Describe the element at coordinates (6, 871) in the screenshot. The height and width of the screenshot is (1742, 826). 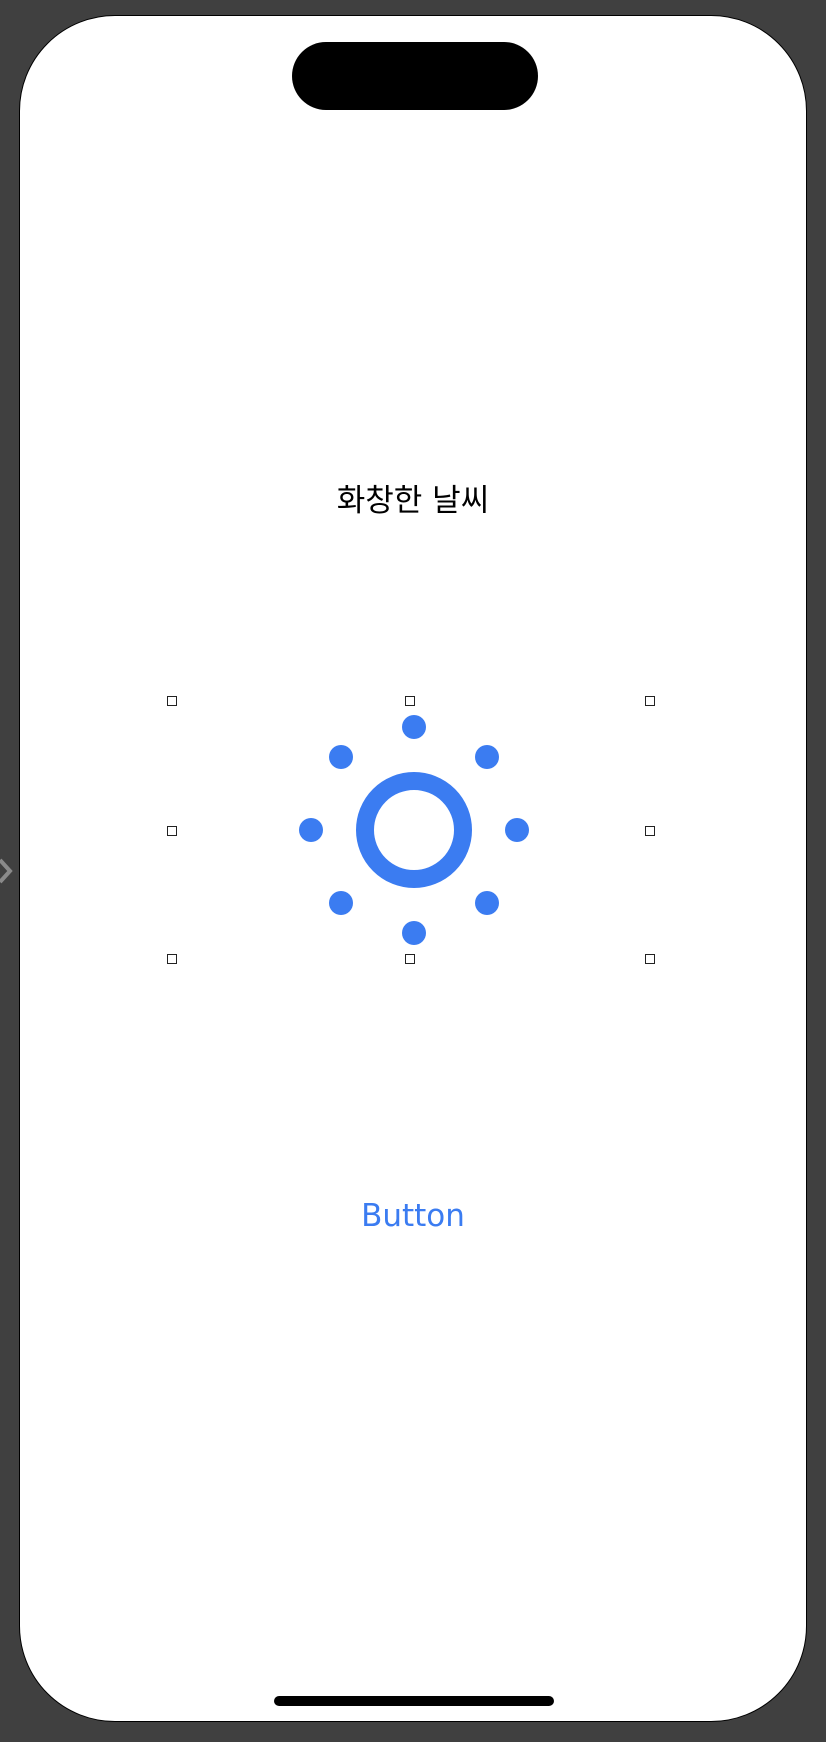
I see `chevron-right-icon` at that location.